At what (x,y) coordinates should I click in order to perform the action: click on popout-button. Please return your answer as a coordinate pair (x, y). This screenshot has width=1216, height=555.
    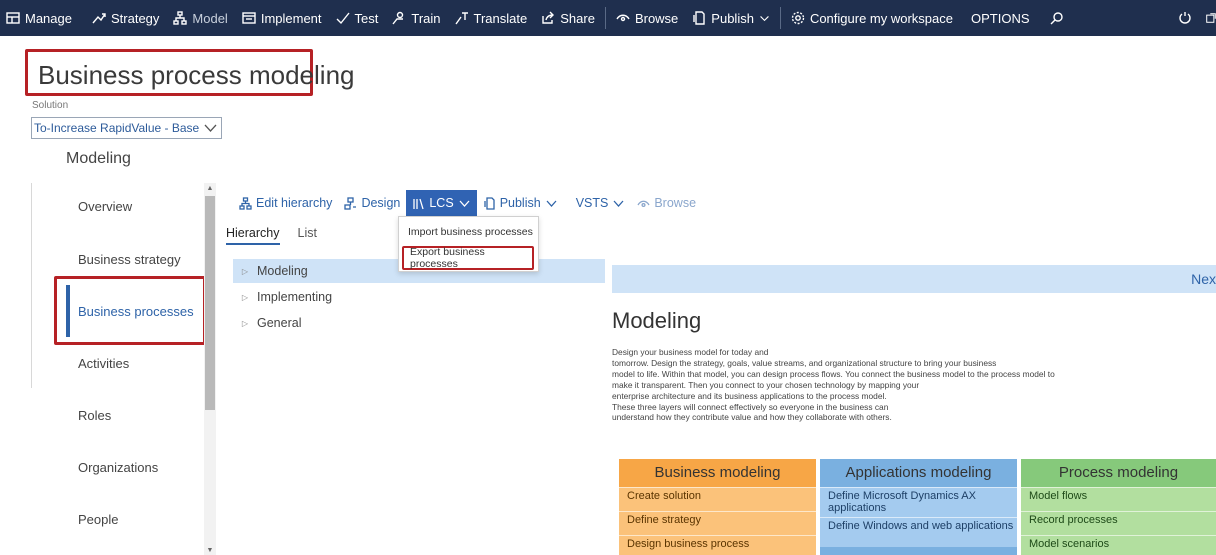
    Looking at the image, I should click on (1211, 18).